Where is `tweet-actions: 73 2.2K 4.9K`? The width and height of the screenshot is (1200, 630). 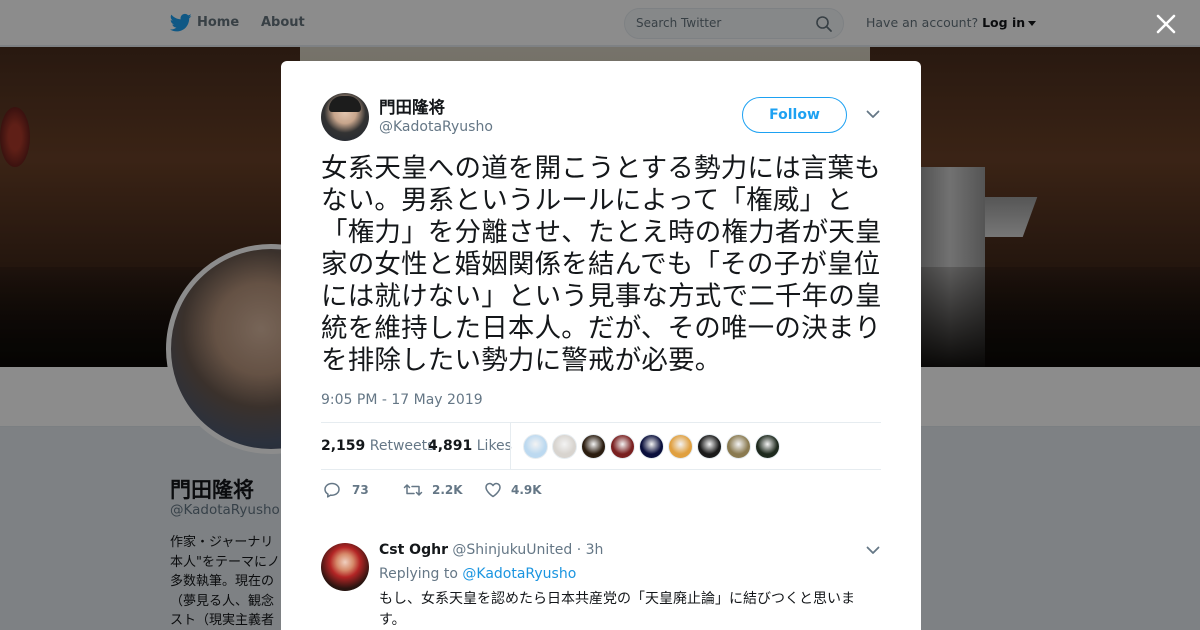
tweet-actions: 73 2.2K 4.9K is located at coordinates (601, 491).